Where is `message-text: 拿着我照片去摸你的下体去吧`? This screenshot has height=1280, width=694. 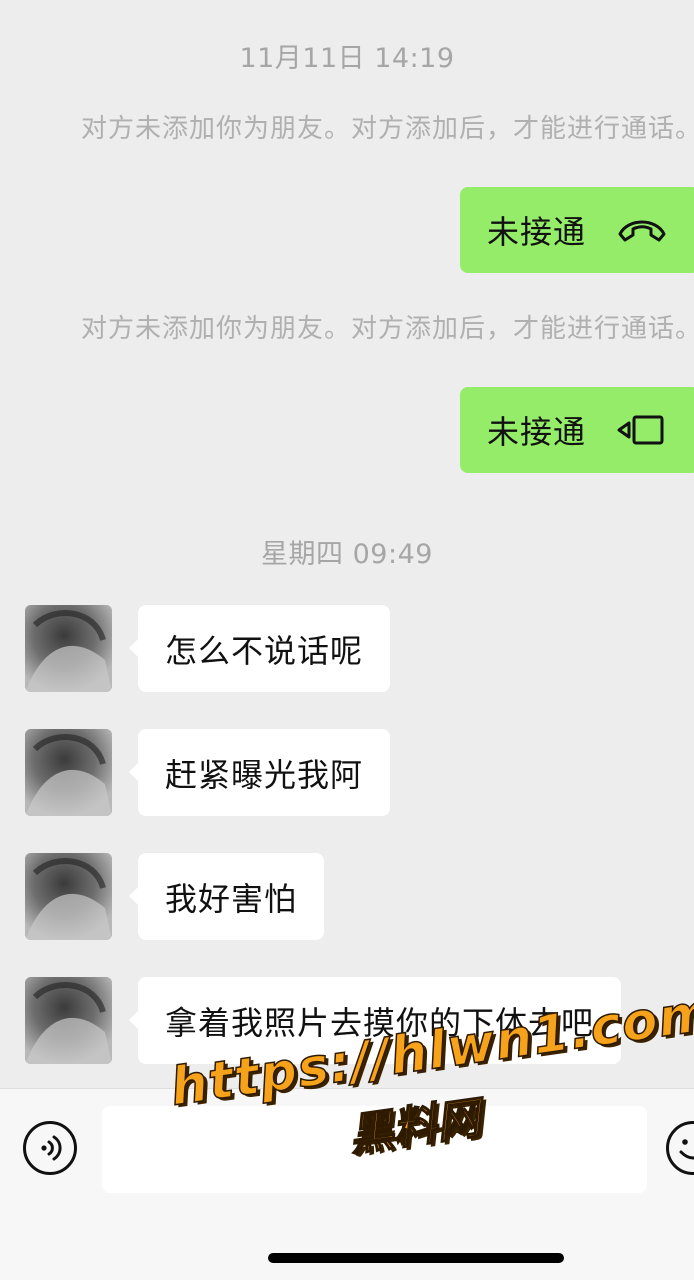
message-text: 拿着我照片去摸你的下体去吧 is located at coordinates (380, 1022).